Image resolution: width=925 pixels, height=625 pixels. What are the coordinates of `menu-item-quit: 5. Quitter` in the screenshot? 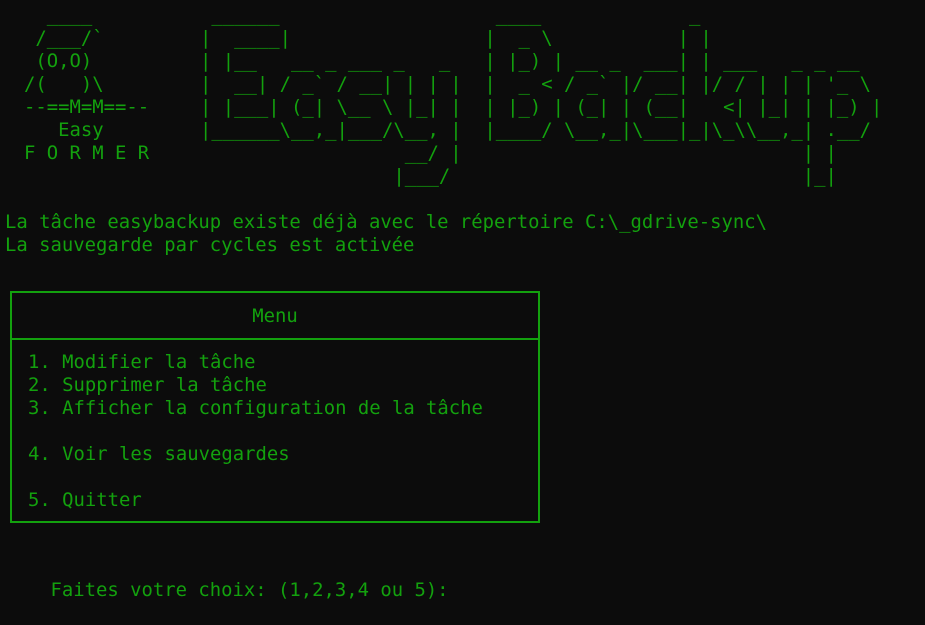 It's located at (85, 500).